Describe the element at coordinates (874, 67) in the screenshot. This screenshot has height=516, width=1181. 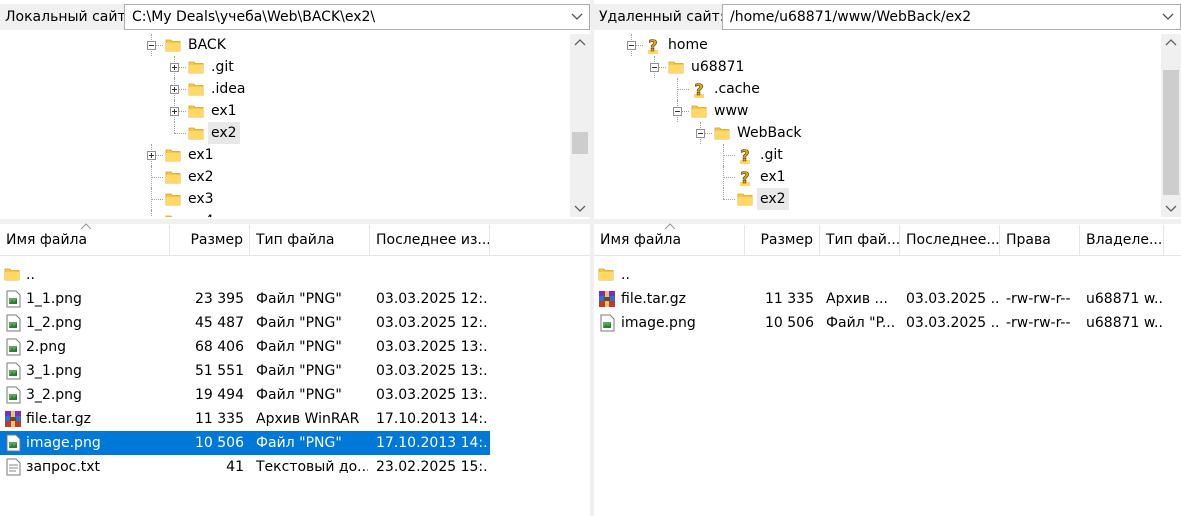
I see `tree-node: u68871` at that location.